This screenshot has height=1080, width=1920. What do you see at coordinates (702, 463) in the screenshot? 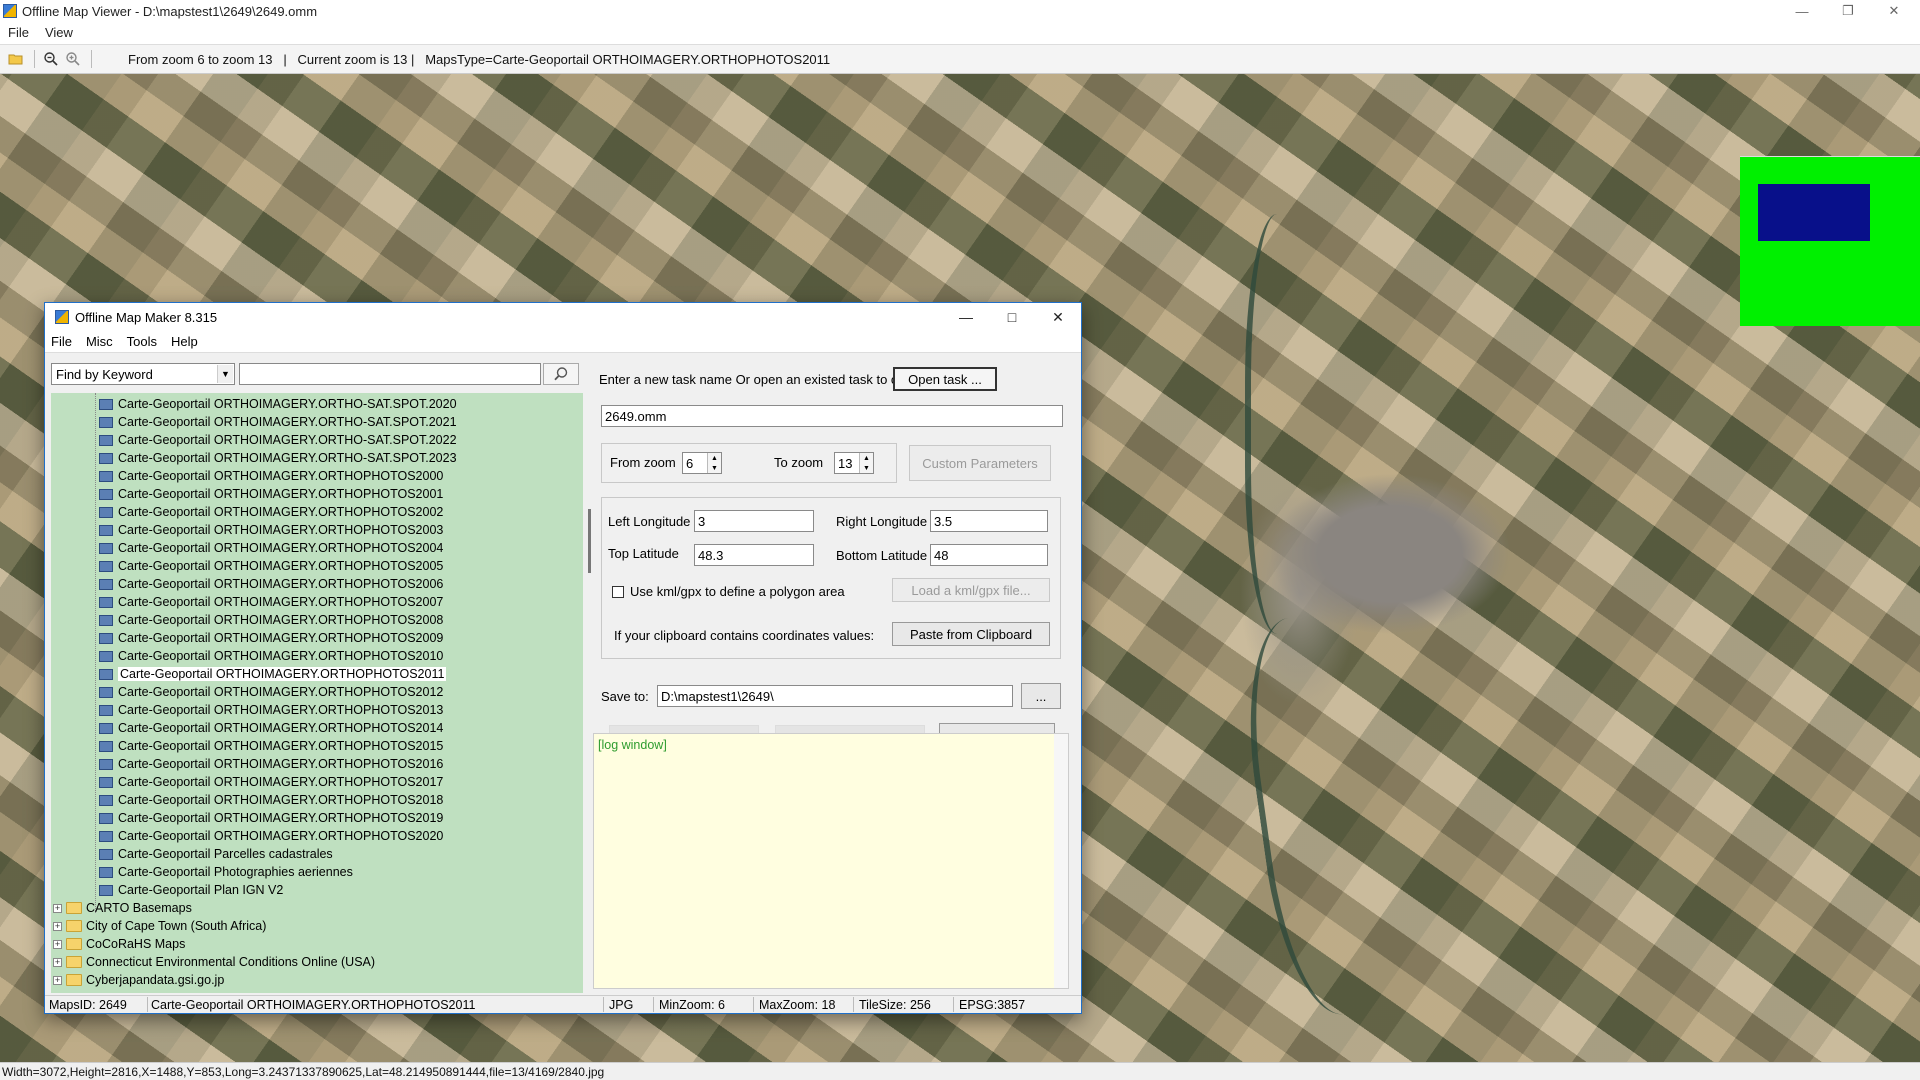
I see `from-zoom-spinner: 6 ▲ ▼` at bounding box center [702, 463].